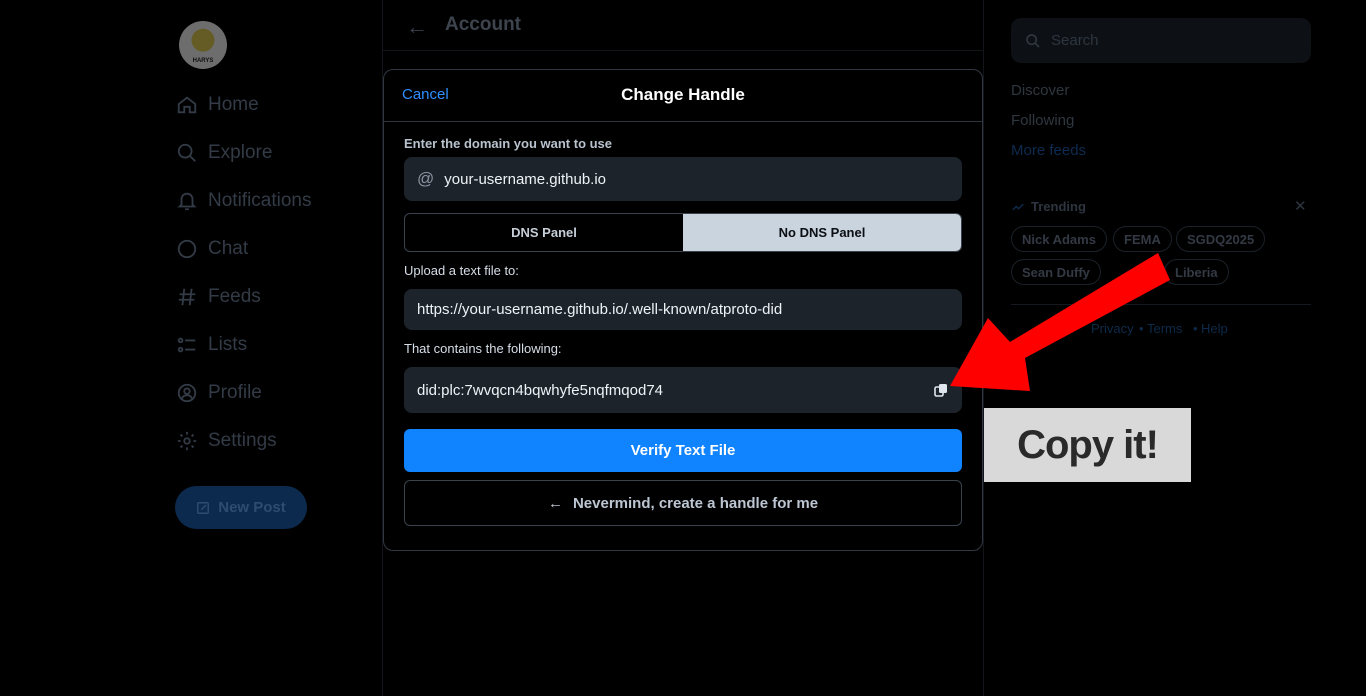 This screenshot has height=696, width=1366. What do you see at coordinates (508, 143) in the screenshot?
I see `domain-label: Enter the domain you want to use` at bounding box center [508, 143].